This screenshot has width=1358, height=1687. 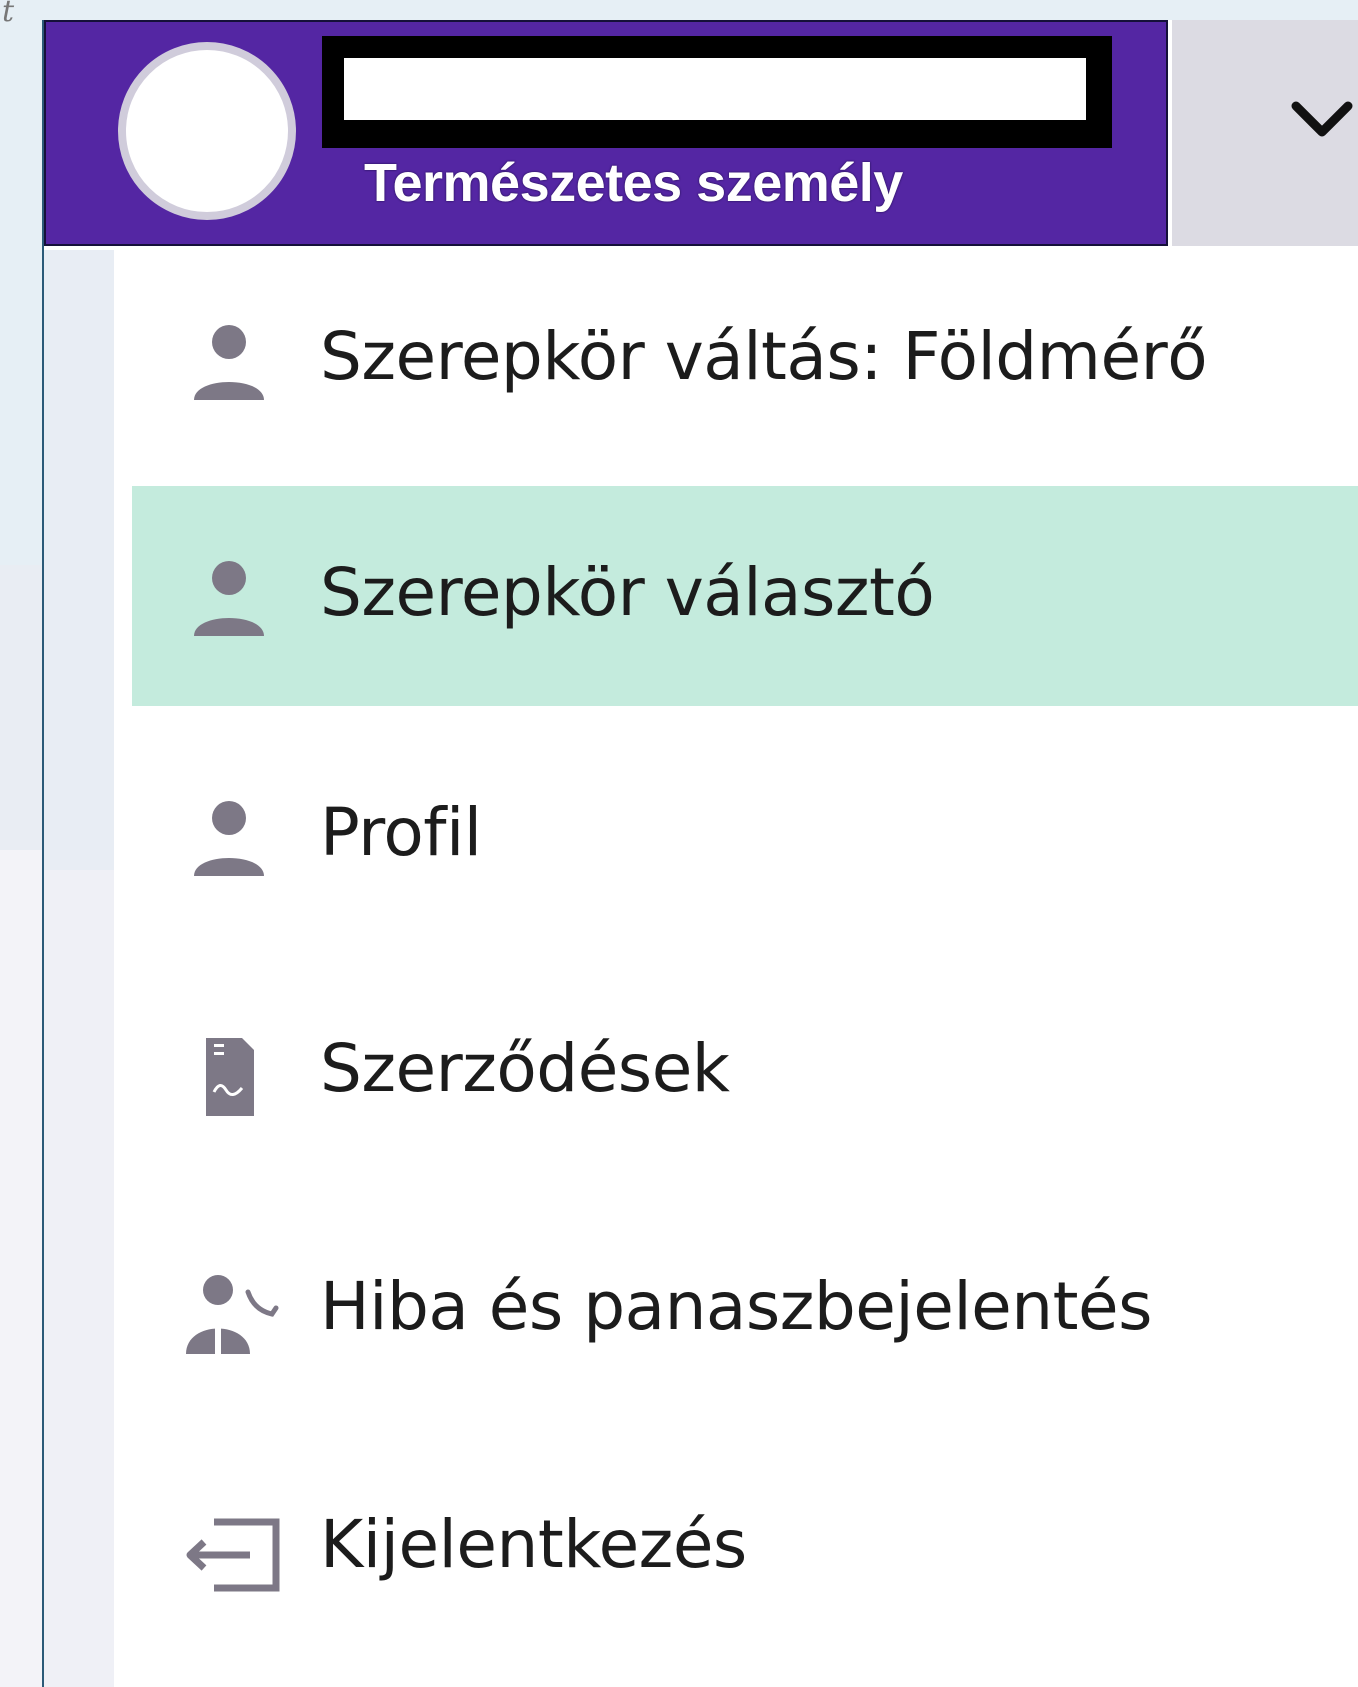 I want to click on user-header: Természetes személy, so click(x=606, y=133).